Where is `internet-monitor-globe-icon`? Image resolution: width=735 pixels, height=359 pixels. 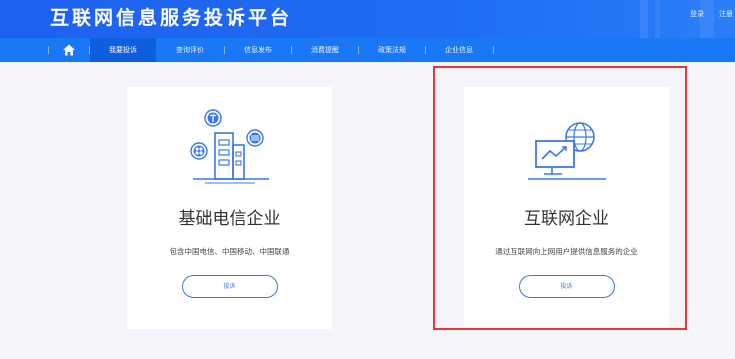 internet-monitor-globe-icon is located at coordinates (566, 151).